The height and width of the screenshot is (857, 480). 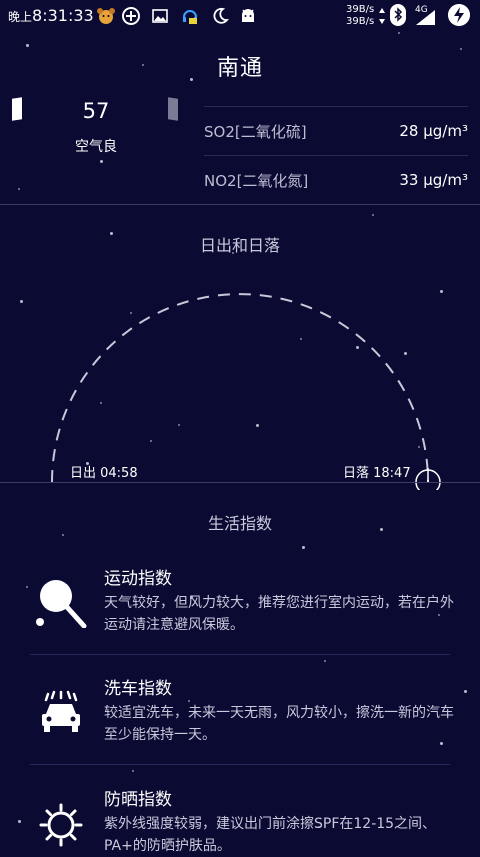 I want to click on image-icon, so click(x=160, y=16).